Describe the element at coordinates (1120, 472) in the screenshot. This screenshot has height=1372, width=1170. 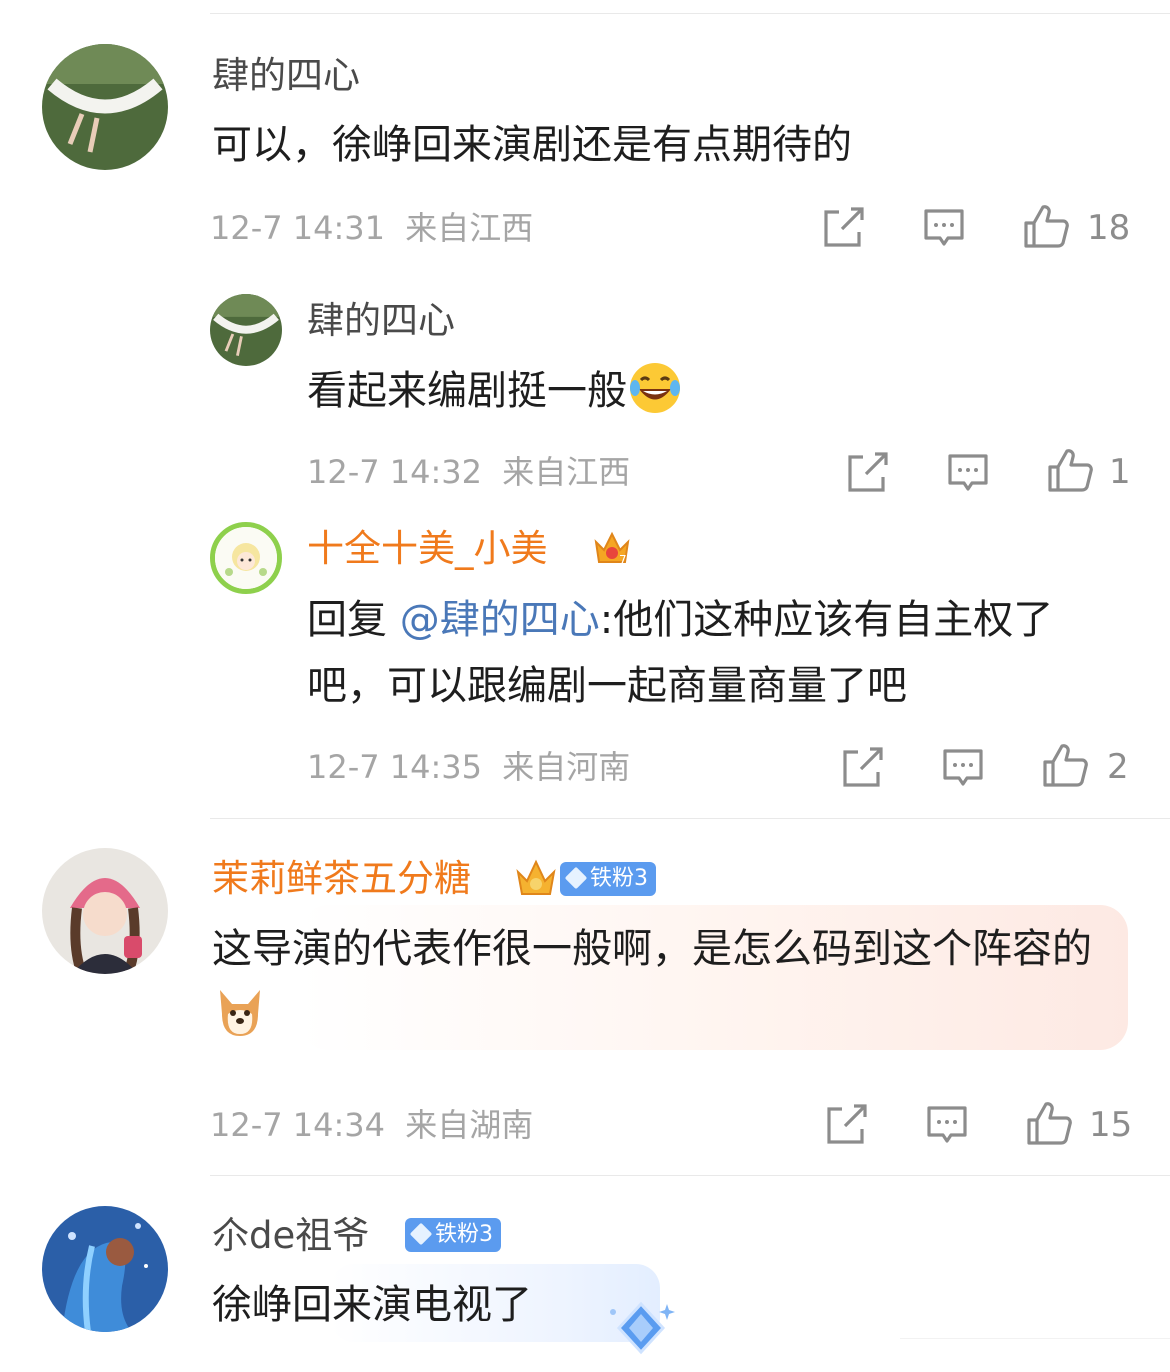
I see `like-count: 1` at that location.